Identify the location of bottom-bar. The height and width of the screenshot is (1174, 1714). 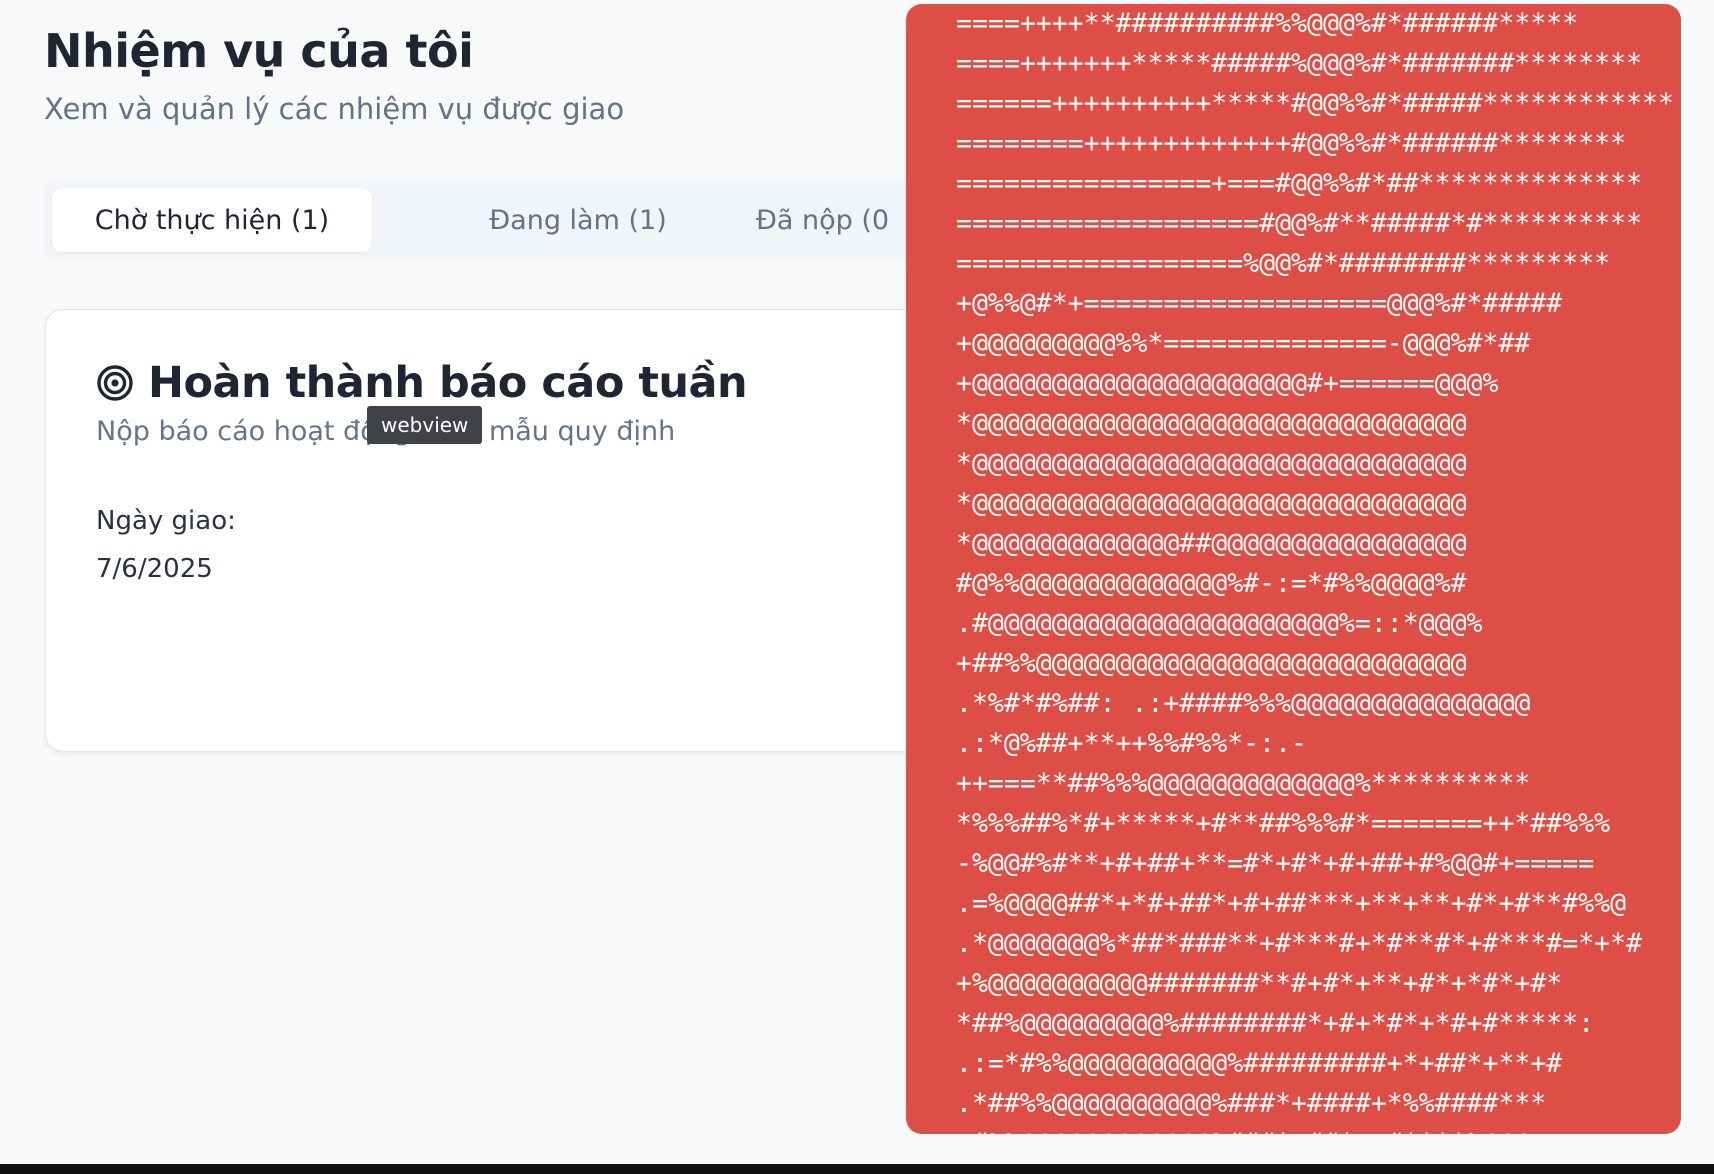
(857, 1169).